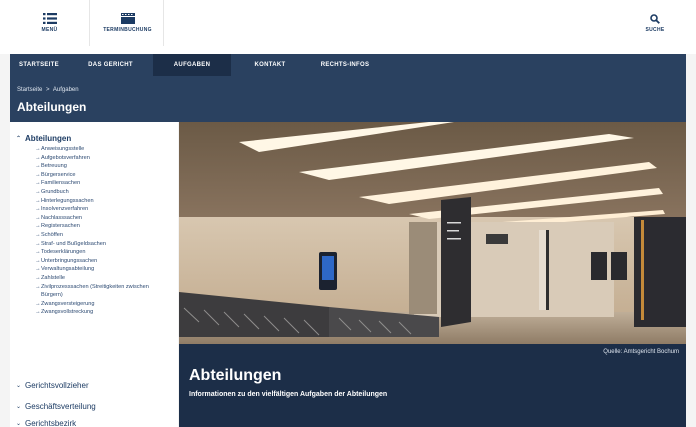 The height and width of the screenshot is (427, 696). What do you see at coordinates (39, 65) in the screenshot?
I see `nav-item-startseite: STARTSEITE` at bounding box center [39, 65].